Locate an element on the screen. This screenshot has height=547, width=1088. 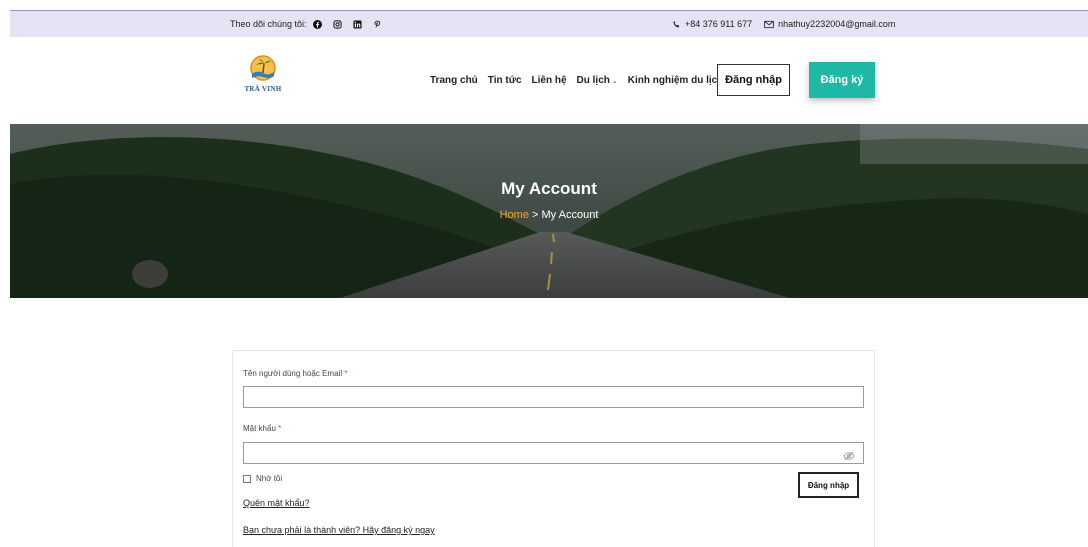
mail-icon is located at coordinates (769, 24).